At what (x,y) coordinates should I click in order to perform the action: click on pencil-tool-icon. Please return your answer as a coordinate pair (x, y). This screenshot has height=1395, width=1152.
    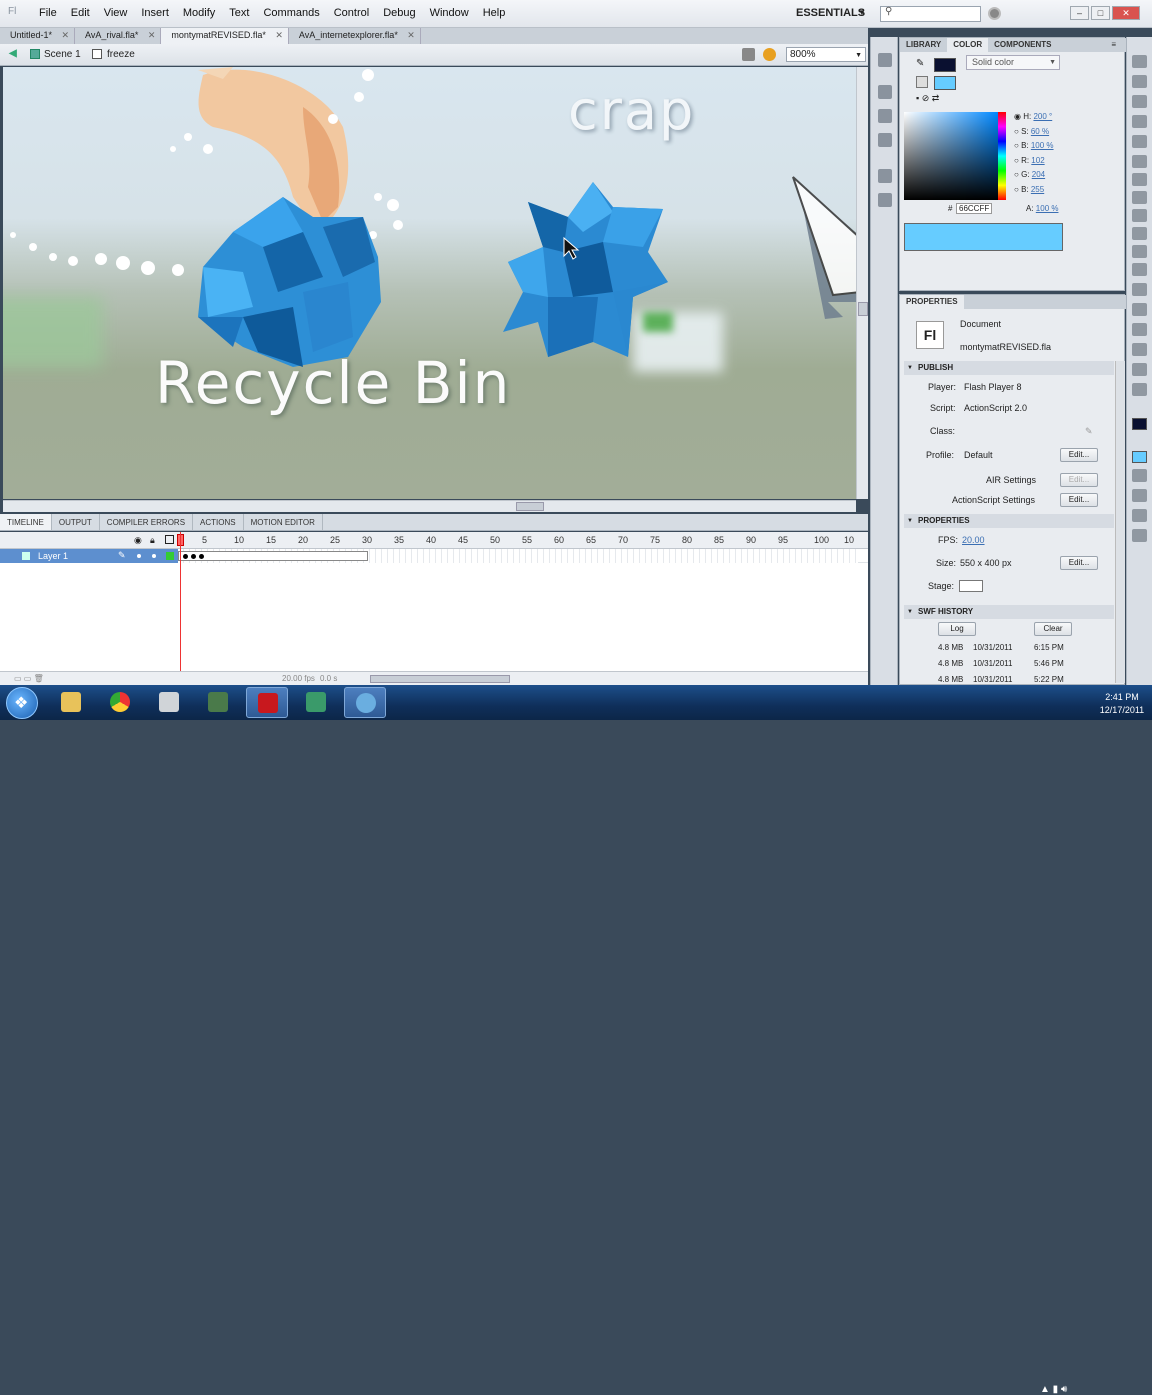
    Looking at the image, I should click on (1139, 233).